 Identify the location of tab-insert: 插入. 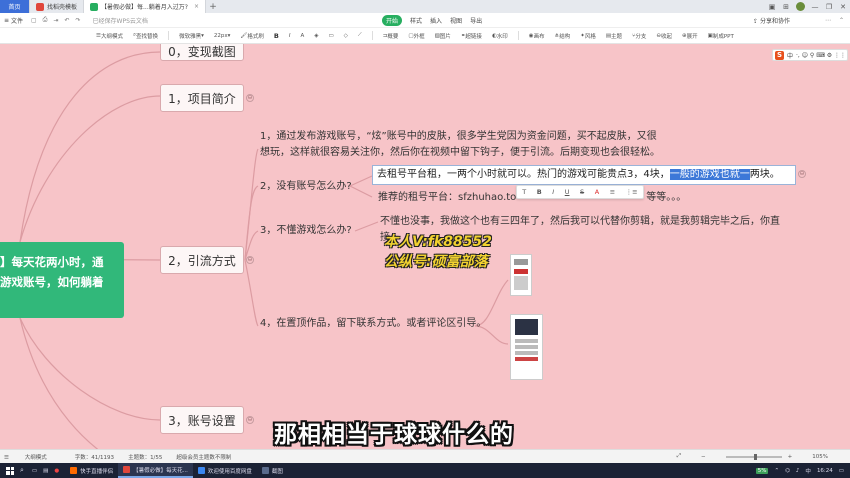
(436, 20).